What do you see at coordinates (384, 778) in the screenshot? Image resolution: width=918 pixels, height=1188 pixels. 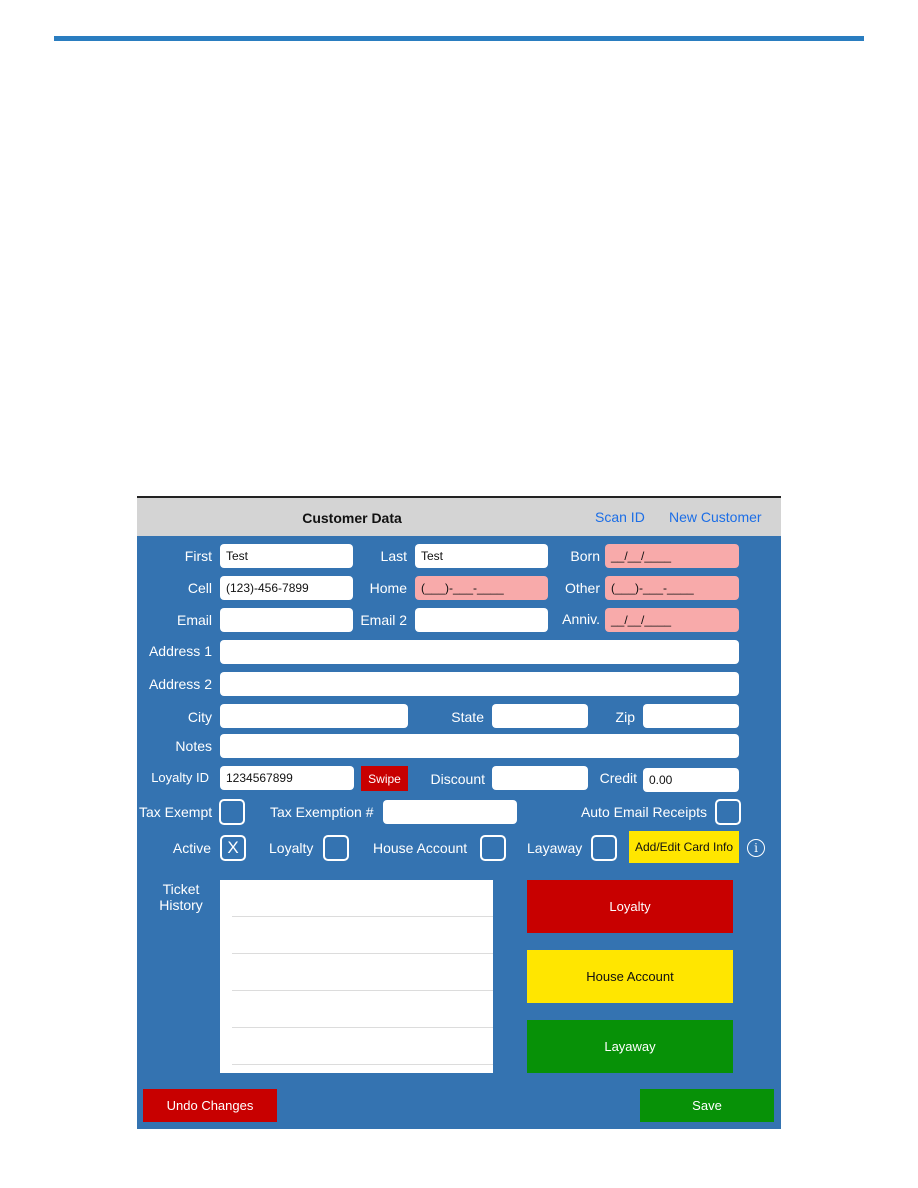 I see `swipe-button: Swipe` at bounding box center [384, 778].